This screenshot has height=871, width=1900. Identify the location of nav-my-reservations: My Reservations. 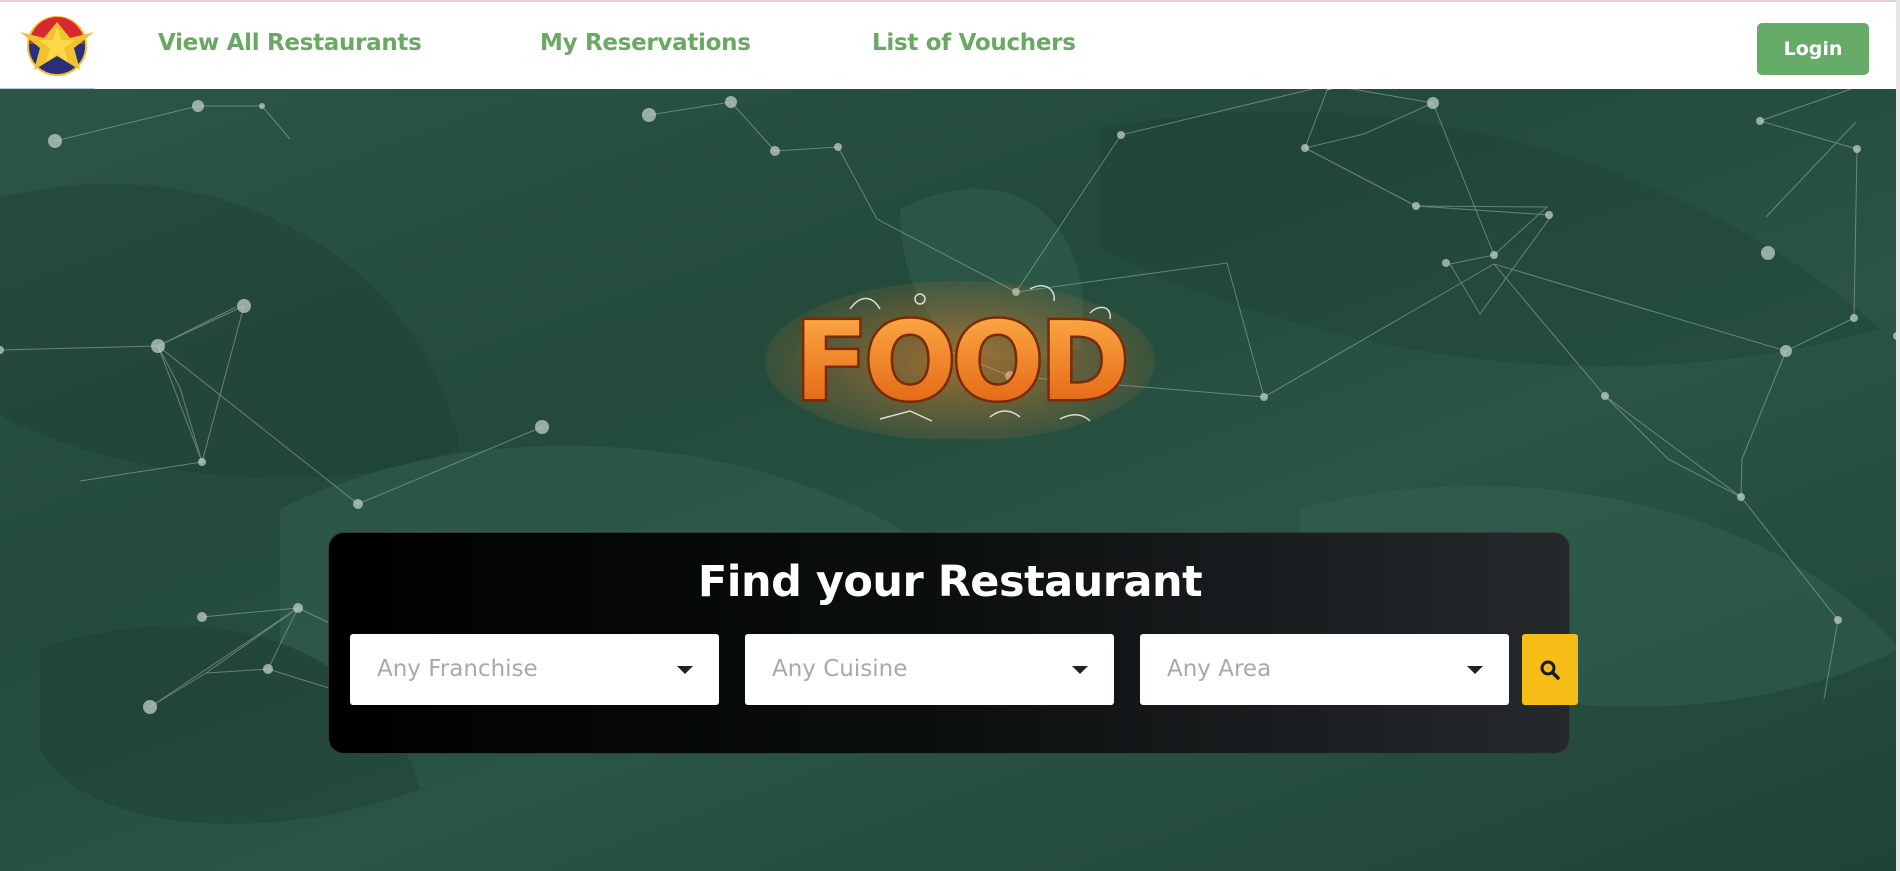
(645, 43).